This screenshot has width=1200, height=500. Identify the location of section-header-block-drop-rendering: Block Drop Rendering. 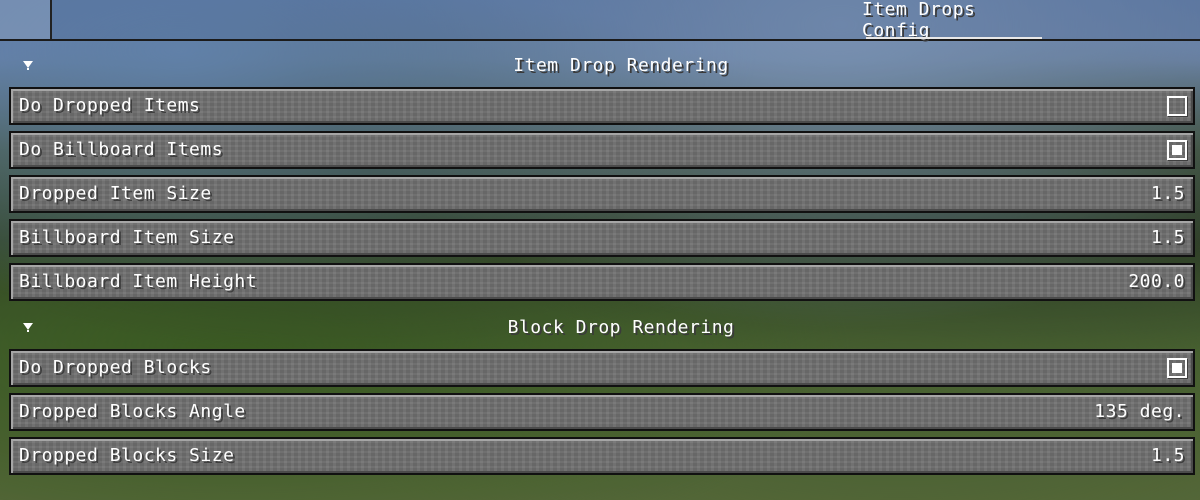
(600, 327).